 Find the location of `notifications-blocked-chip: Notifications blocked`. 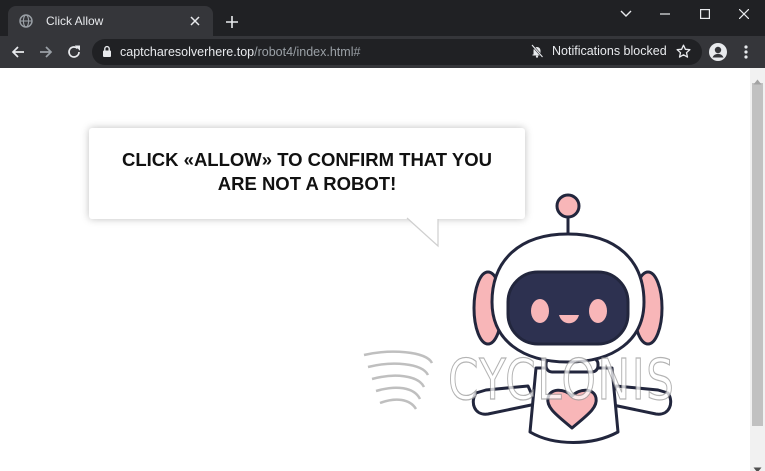

notifications-blocked-chip: Notifications blocked is located at coordinates (598, 51).